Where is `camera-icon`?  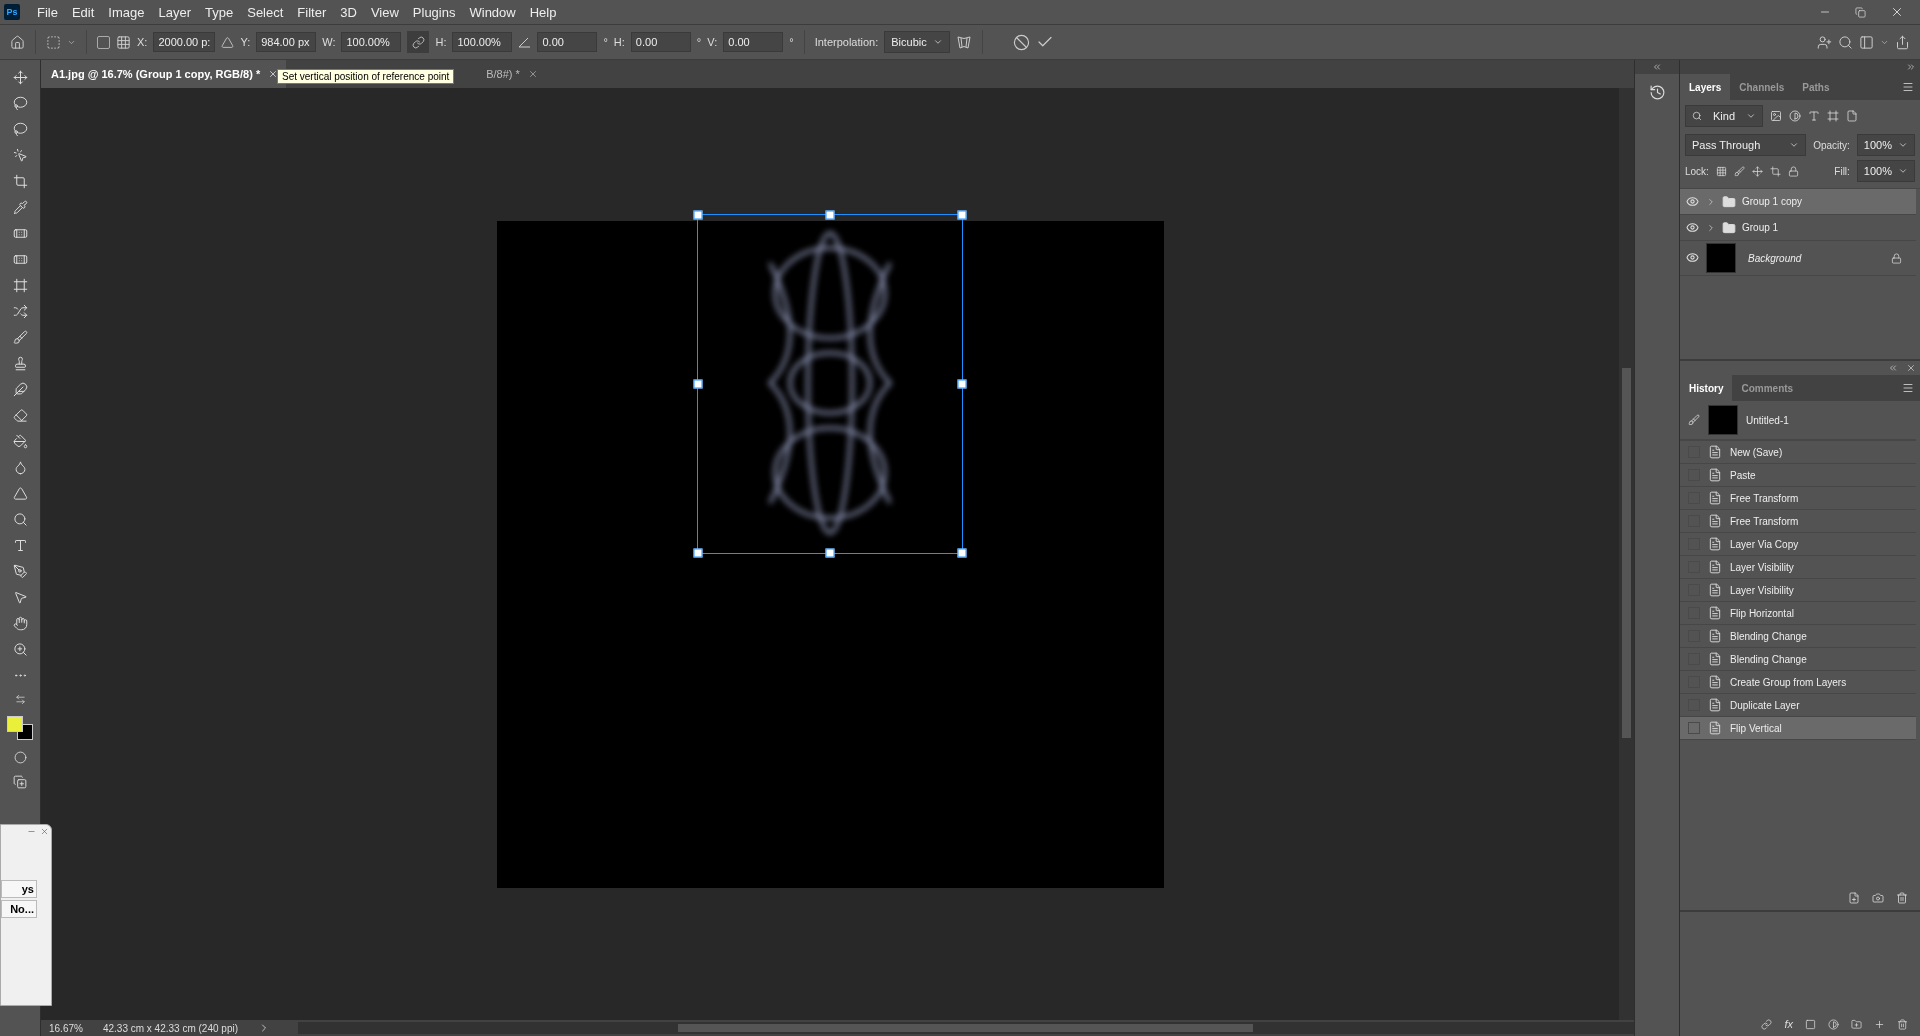
camera-icon is located at coordinates (1878, 898).